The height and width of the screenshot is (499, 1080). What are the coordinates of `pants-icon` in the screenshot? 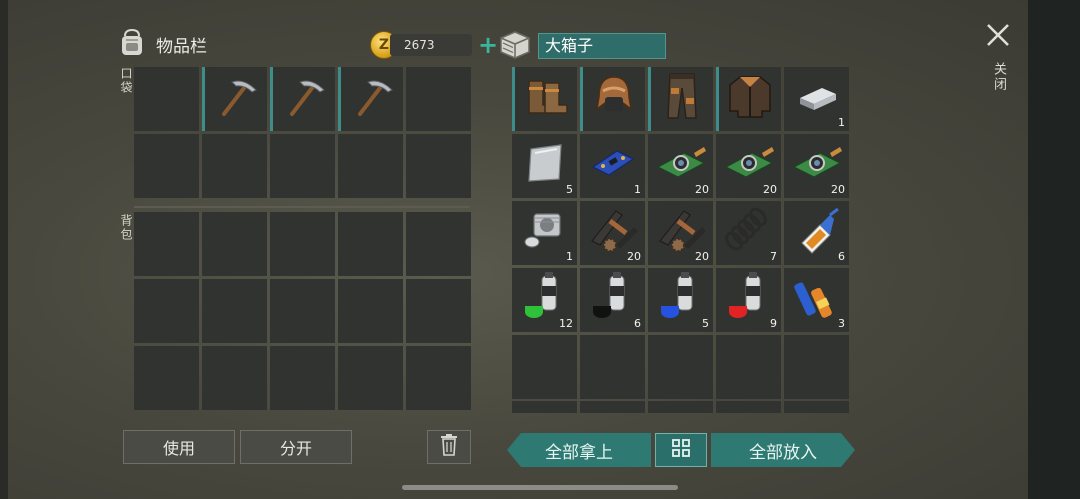 It's located at (682, 98).